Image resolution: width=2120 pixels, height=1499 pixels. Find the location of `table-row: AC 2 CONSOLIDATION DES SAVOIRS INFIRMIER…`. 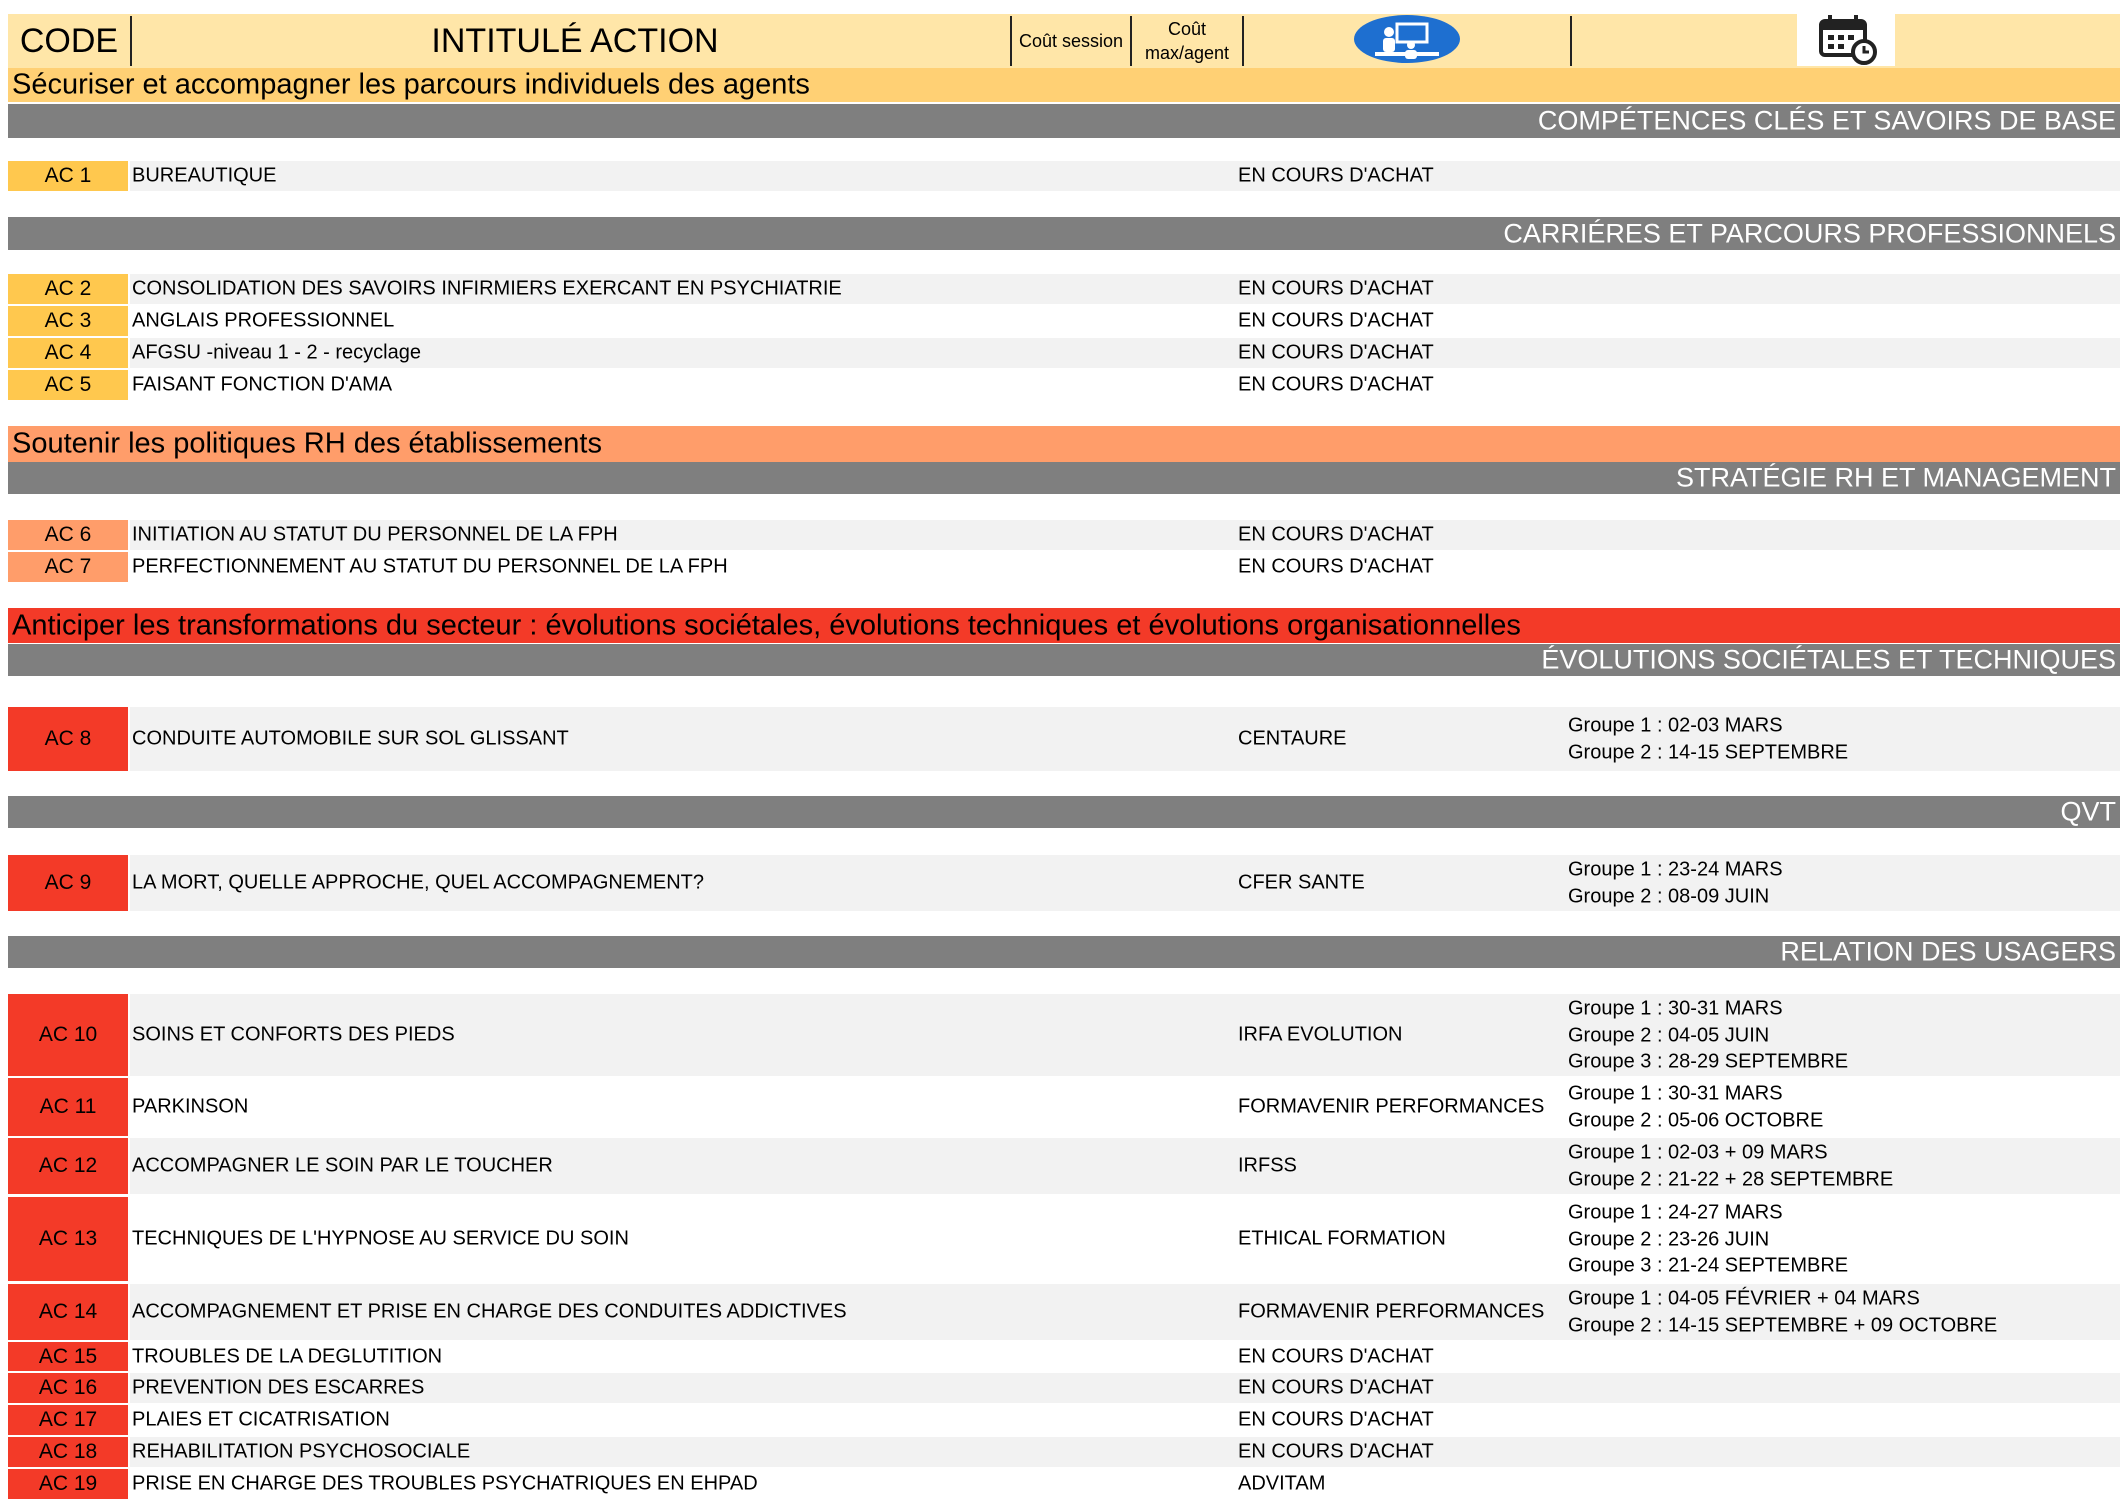

table-row: AC 2 CONSOLIDATION DES SAVOIRS INFIRMIER… is located at coordinates (1064, 289).